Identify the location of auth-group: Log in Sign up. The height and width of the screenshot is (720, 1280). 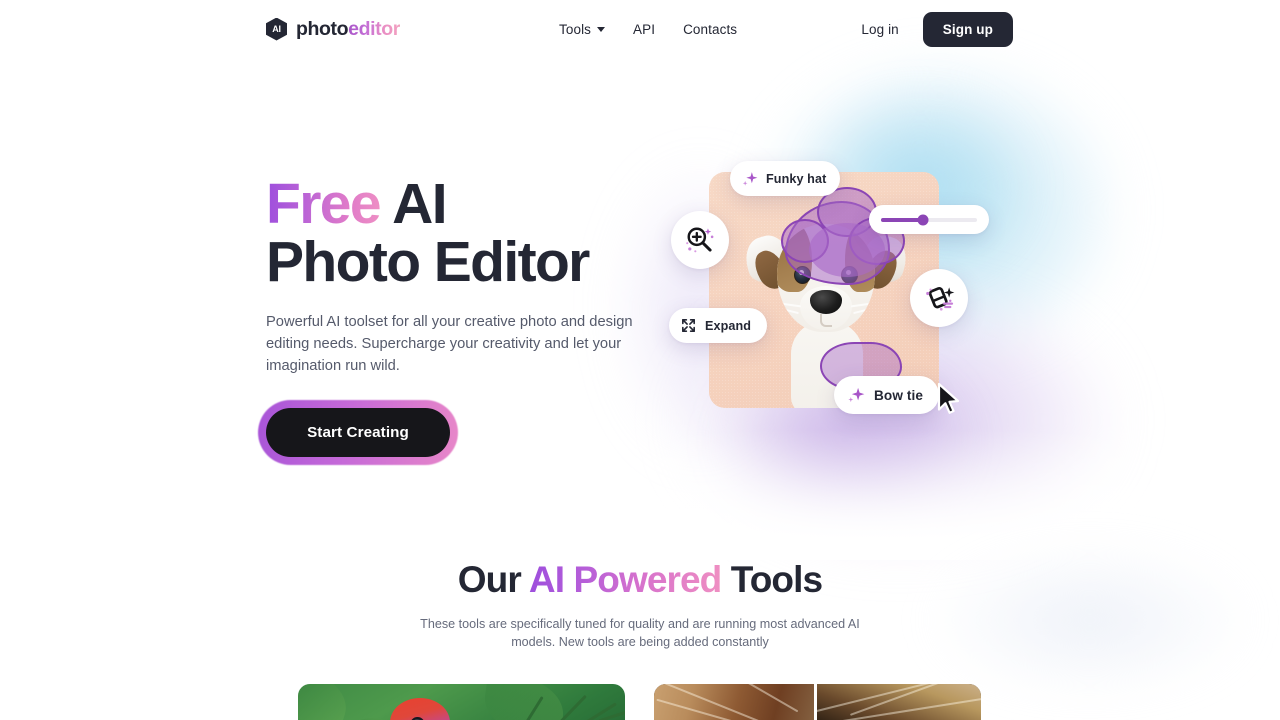
(937, 29).